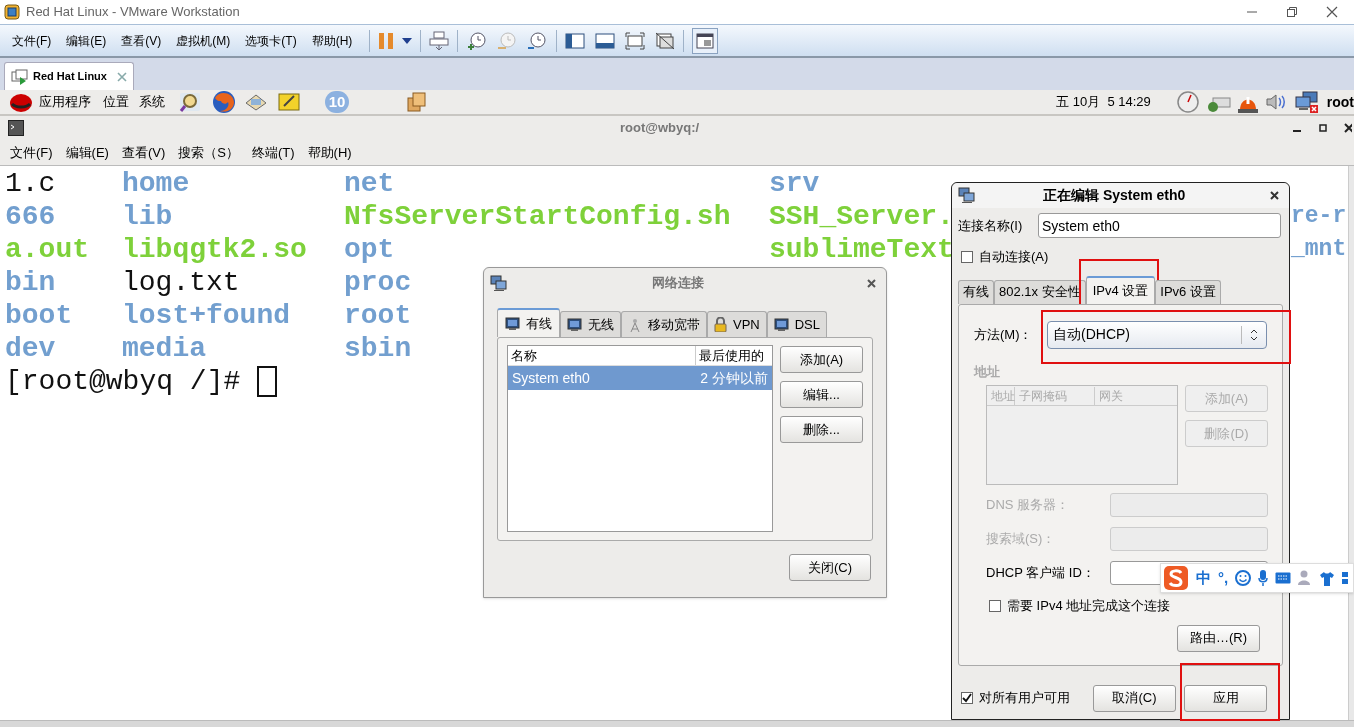 The width and height of the screenshot is (1354, 727). What do you see at coordinates (12, 12) in the screenshot?
I see `vmware-icon` at bounding box center [12, 12].